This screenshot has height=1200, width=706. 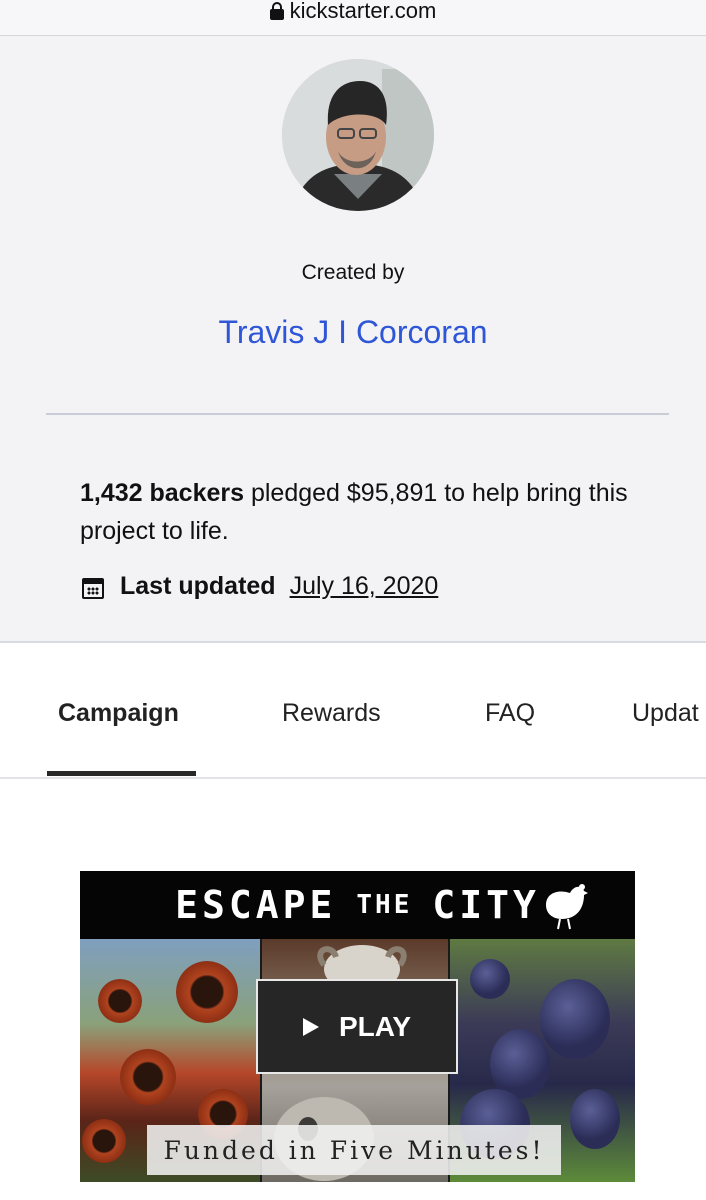 I want to click on calendar-icon, so click(x=93, y=587).